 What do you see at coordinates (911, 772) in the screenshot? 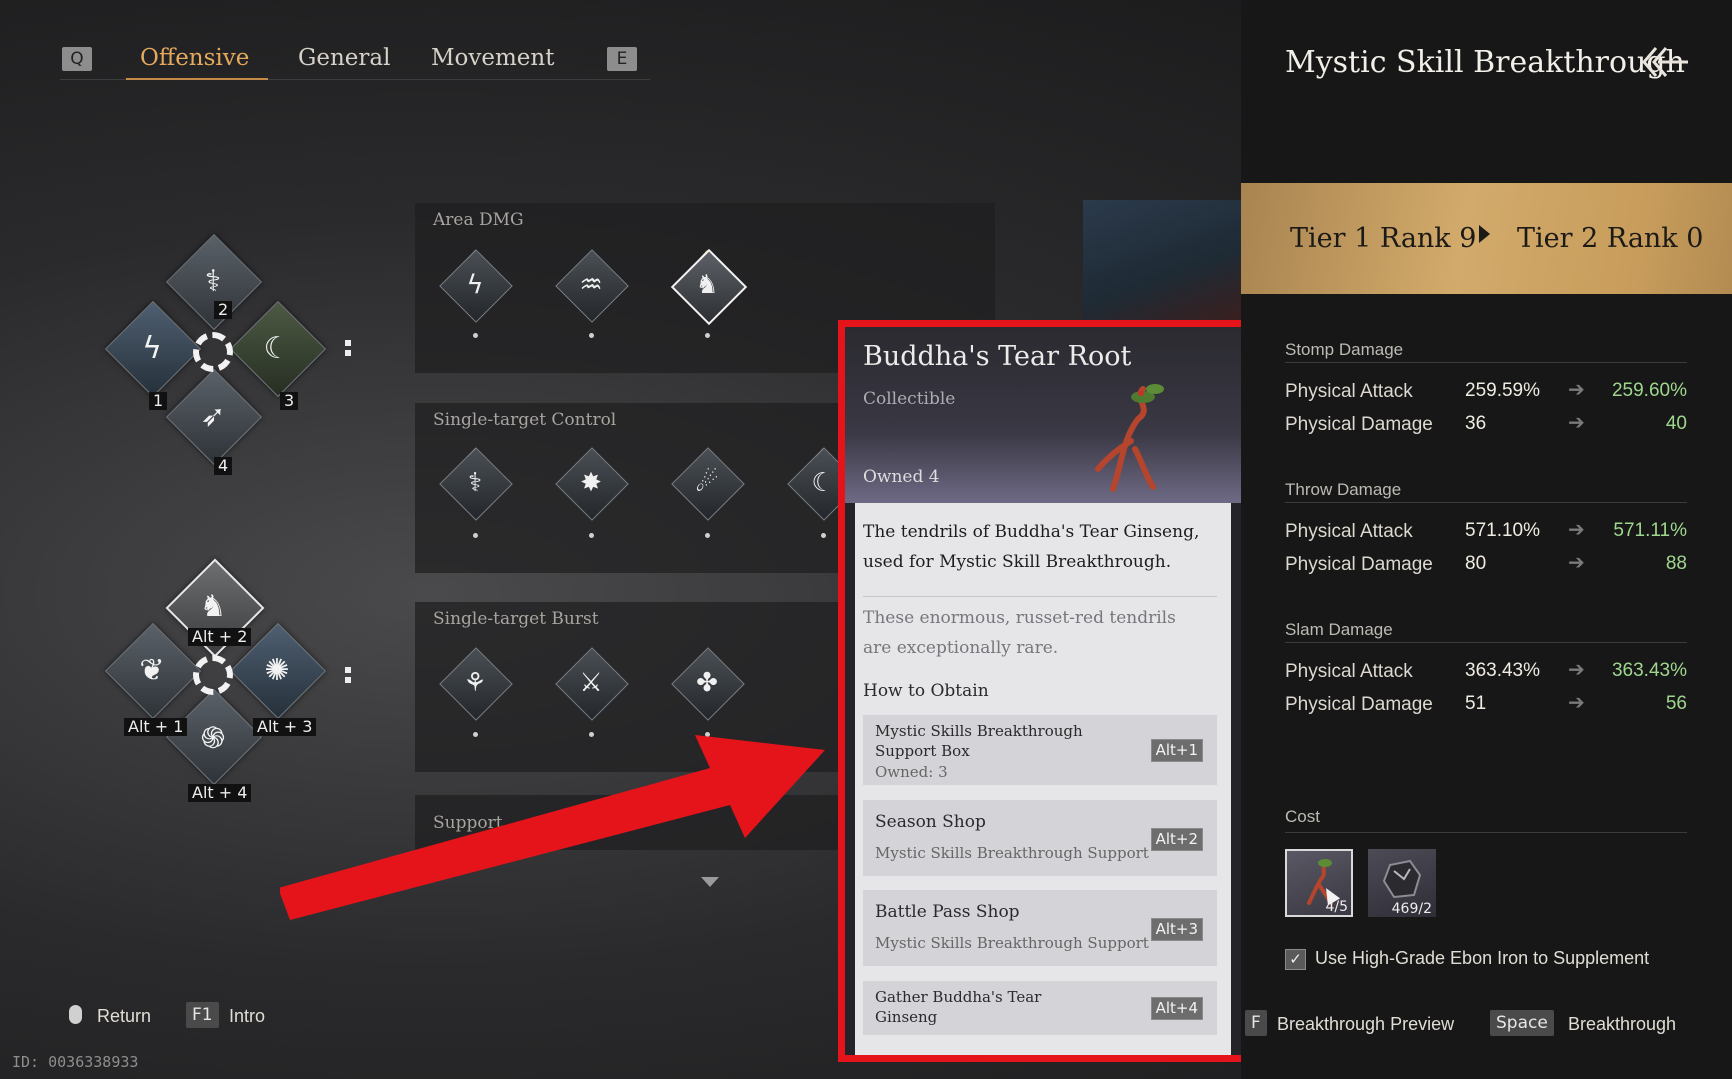
I see `source-owned: Owned: 3` at bounding box center [911, 772].